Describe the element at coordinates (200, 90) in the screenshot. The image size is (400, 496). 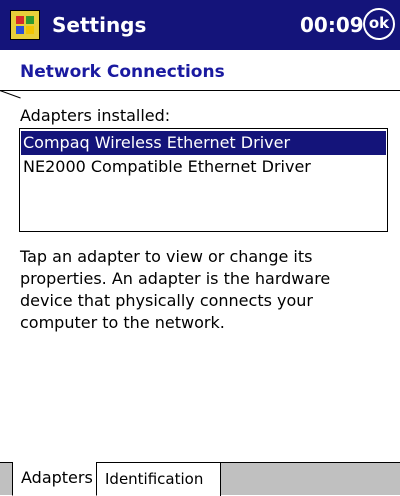
I see `heading-divider` at that location.